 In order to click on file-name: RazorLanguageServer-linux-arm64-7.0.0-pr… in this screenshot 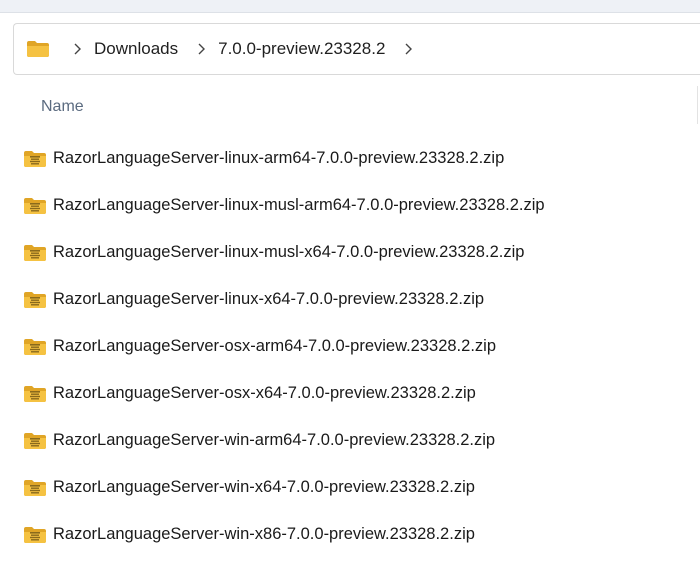, I will do `click(278, 158)`.